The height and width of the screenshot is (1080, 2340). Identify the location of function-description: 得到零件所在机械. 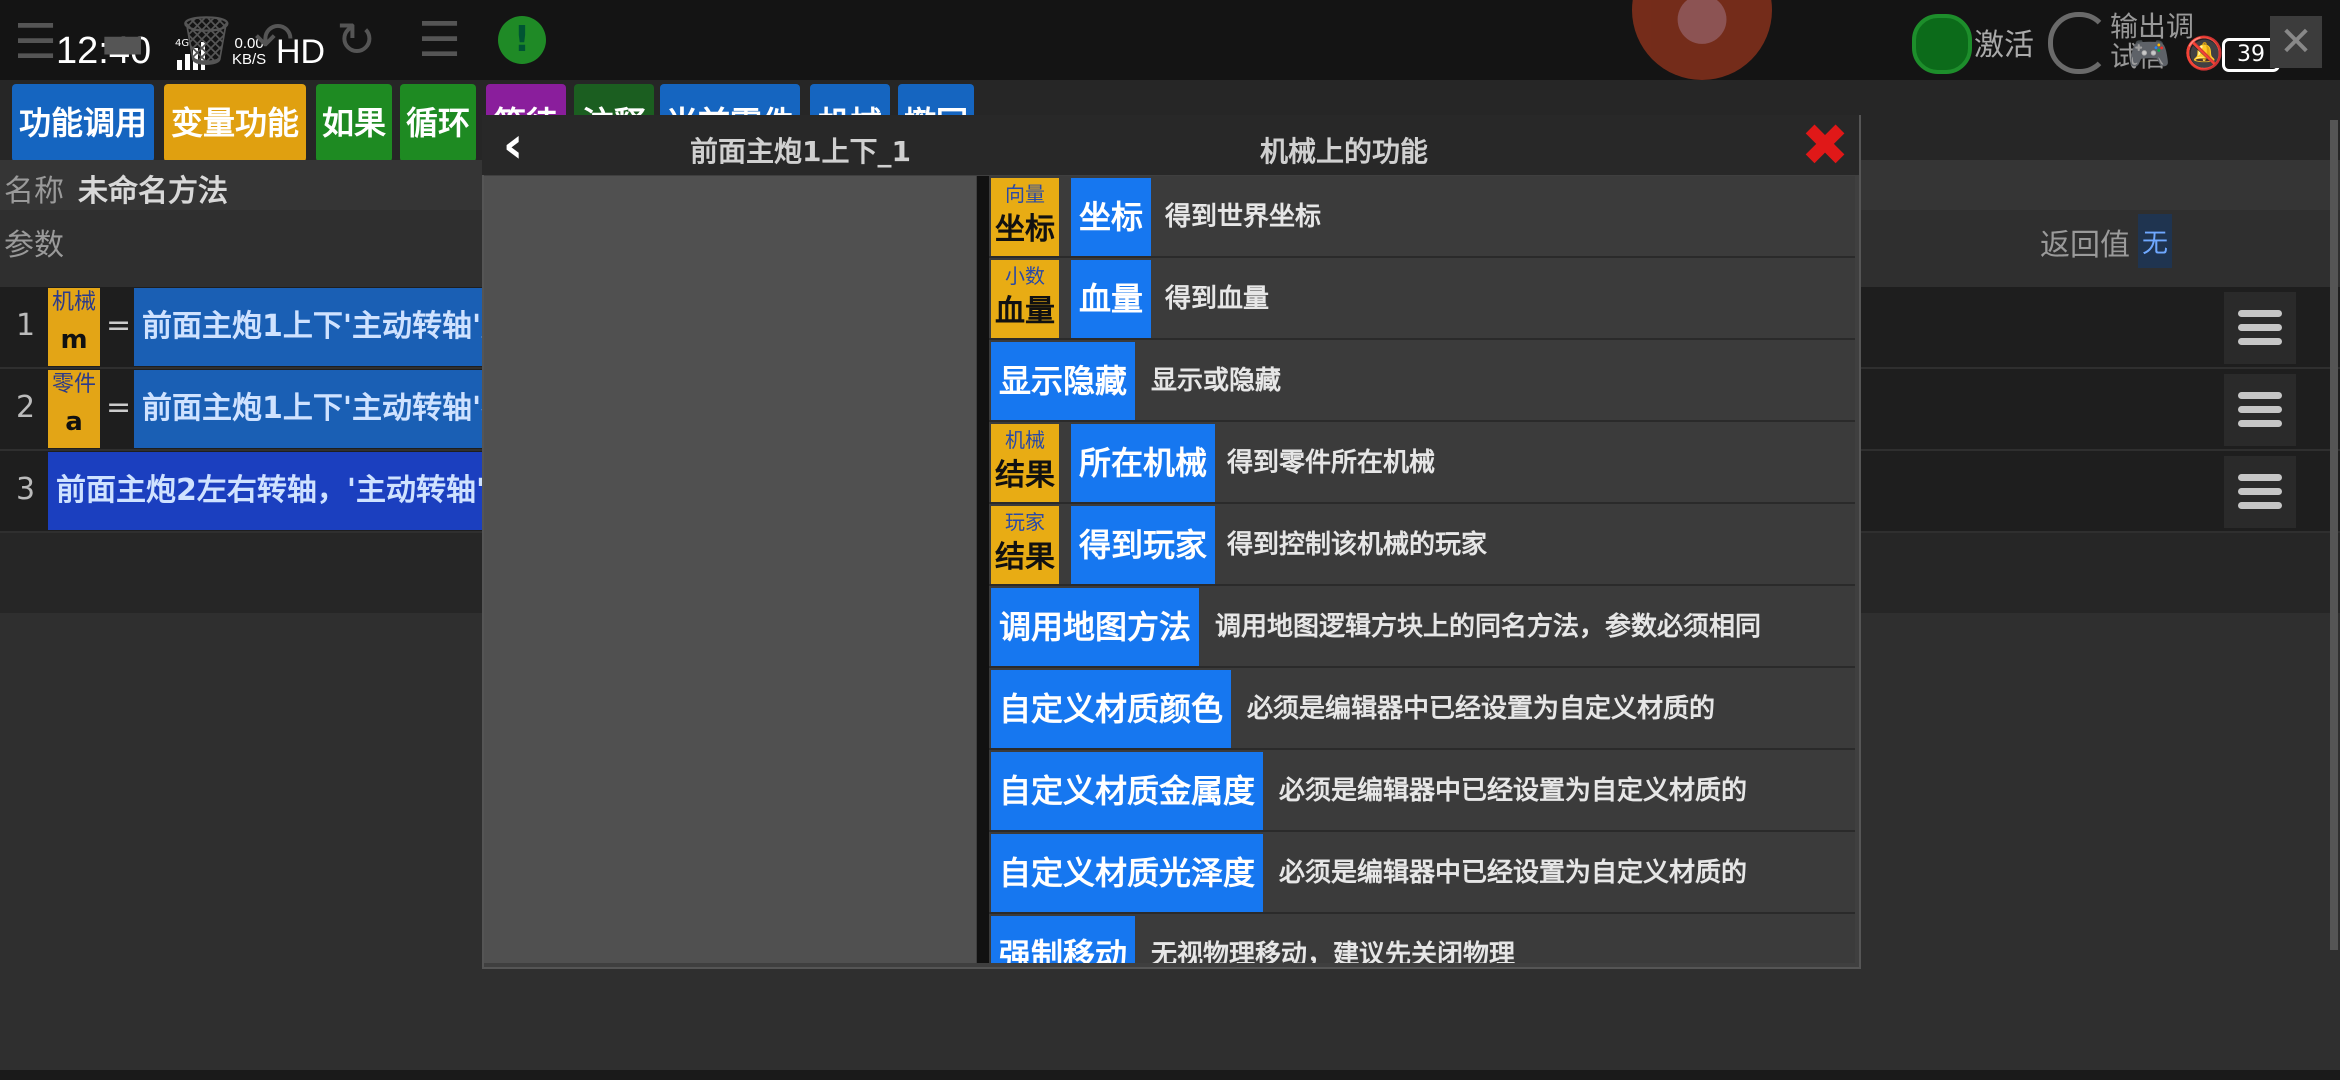
(1331, 463).